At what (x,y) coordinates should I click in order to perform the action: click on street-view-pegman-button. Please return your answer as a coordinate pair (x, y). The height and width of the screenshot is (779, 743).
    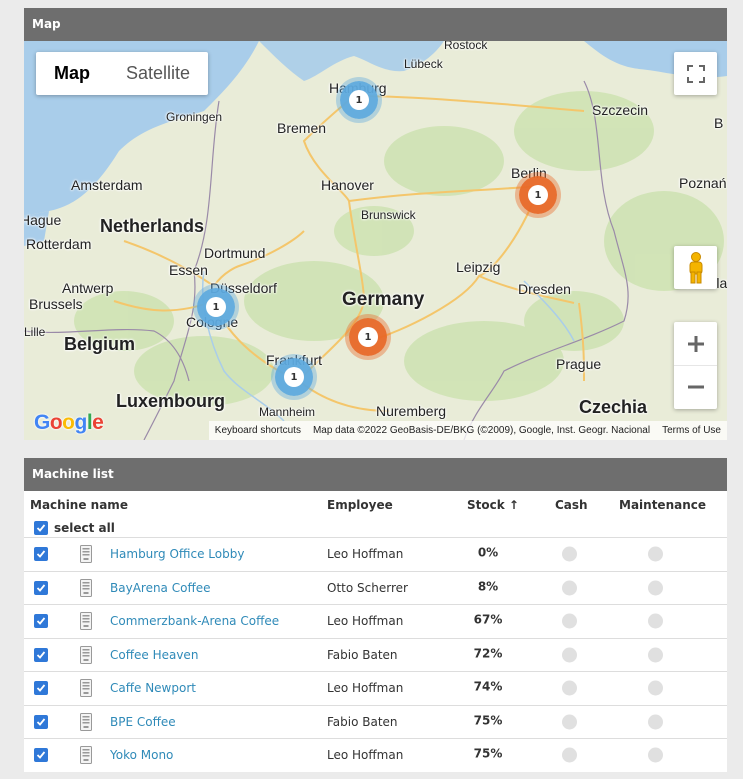
    Looking at the image, I should click on (695, 267).